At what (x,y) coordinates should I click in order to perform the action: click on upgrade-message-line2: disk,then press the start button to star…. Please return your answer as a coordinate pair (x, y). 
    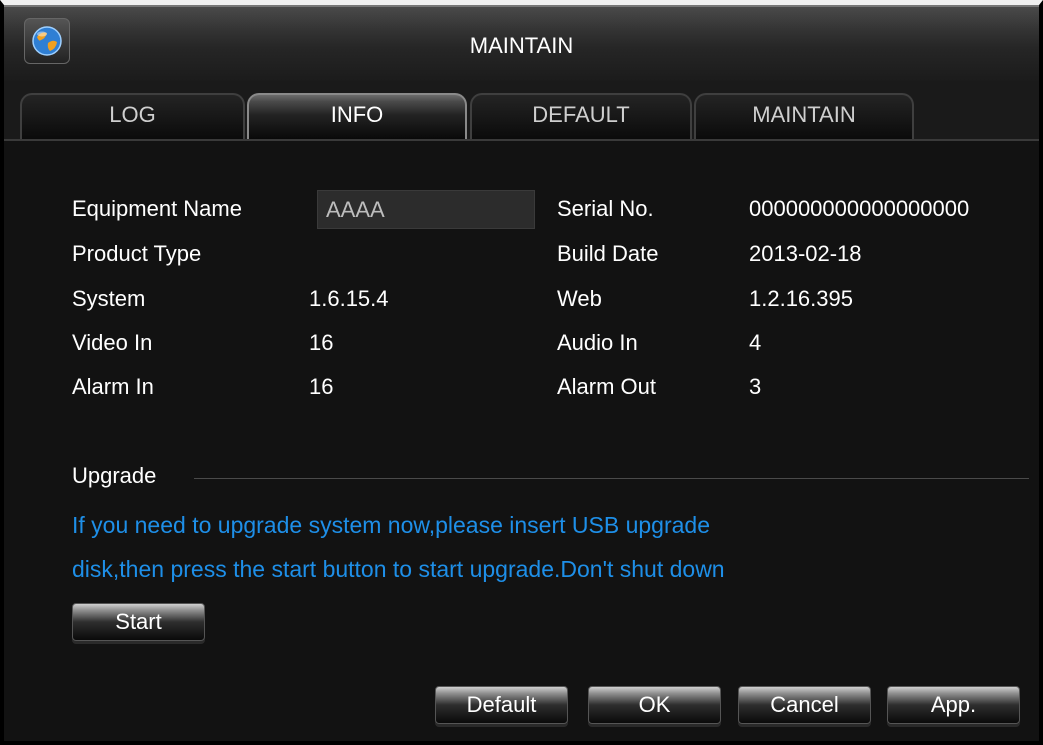
    Looking at the image, I should click on (398, 569).